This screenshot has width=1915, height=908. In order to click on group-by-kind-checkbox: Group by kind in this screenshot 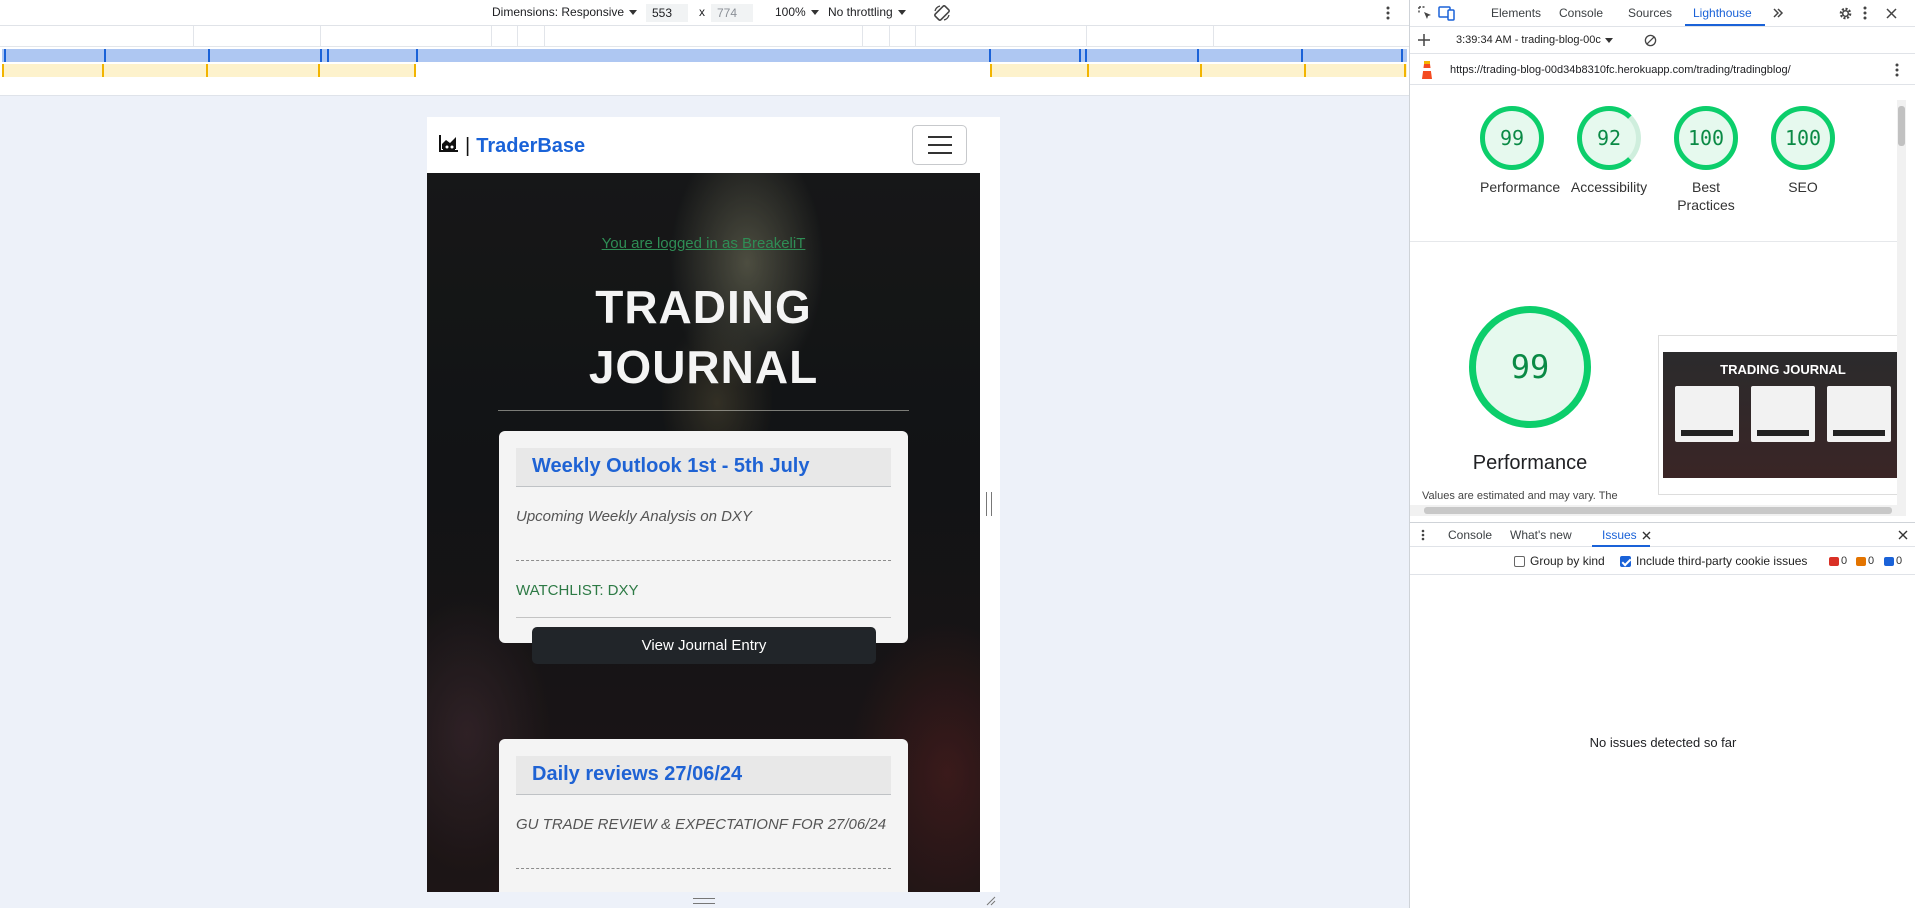, I will do `click(1559, 561)`.